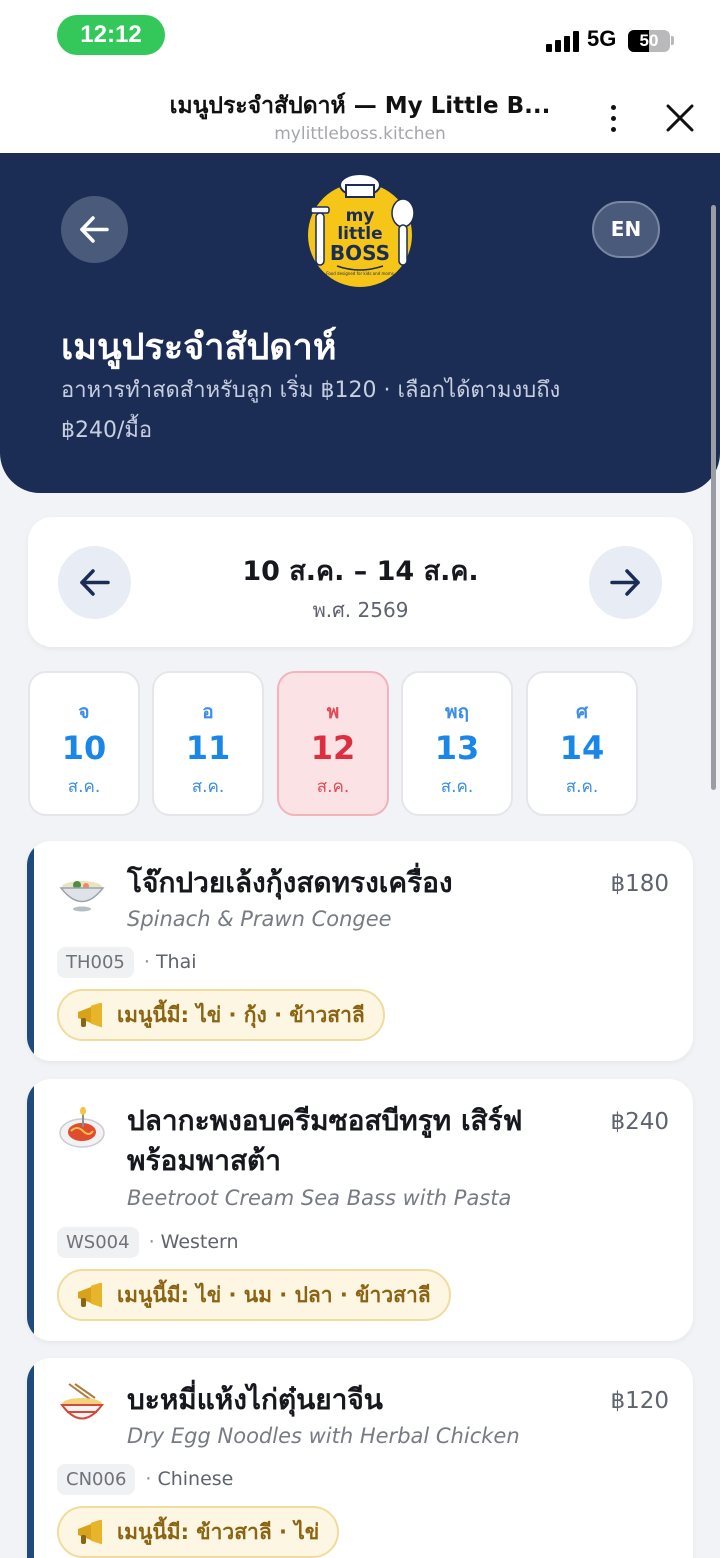  What do you see at coordinates (199, 347) in the screenshot?
I see `page-title: เมนูประจำสัปดาห์` at bounding box center [199, 347].